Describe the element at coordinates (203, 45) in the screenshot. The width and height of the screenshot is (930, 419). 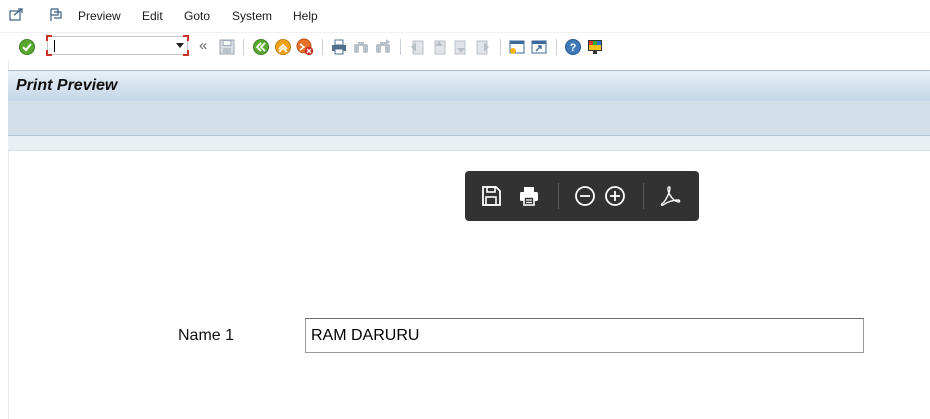
I see `collapse-command-field-icon: «` at that location.